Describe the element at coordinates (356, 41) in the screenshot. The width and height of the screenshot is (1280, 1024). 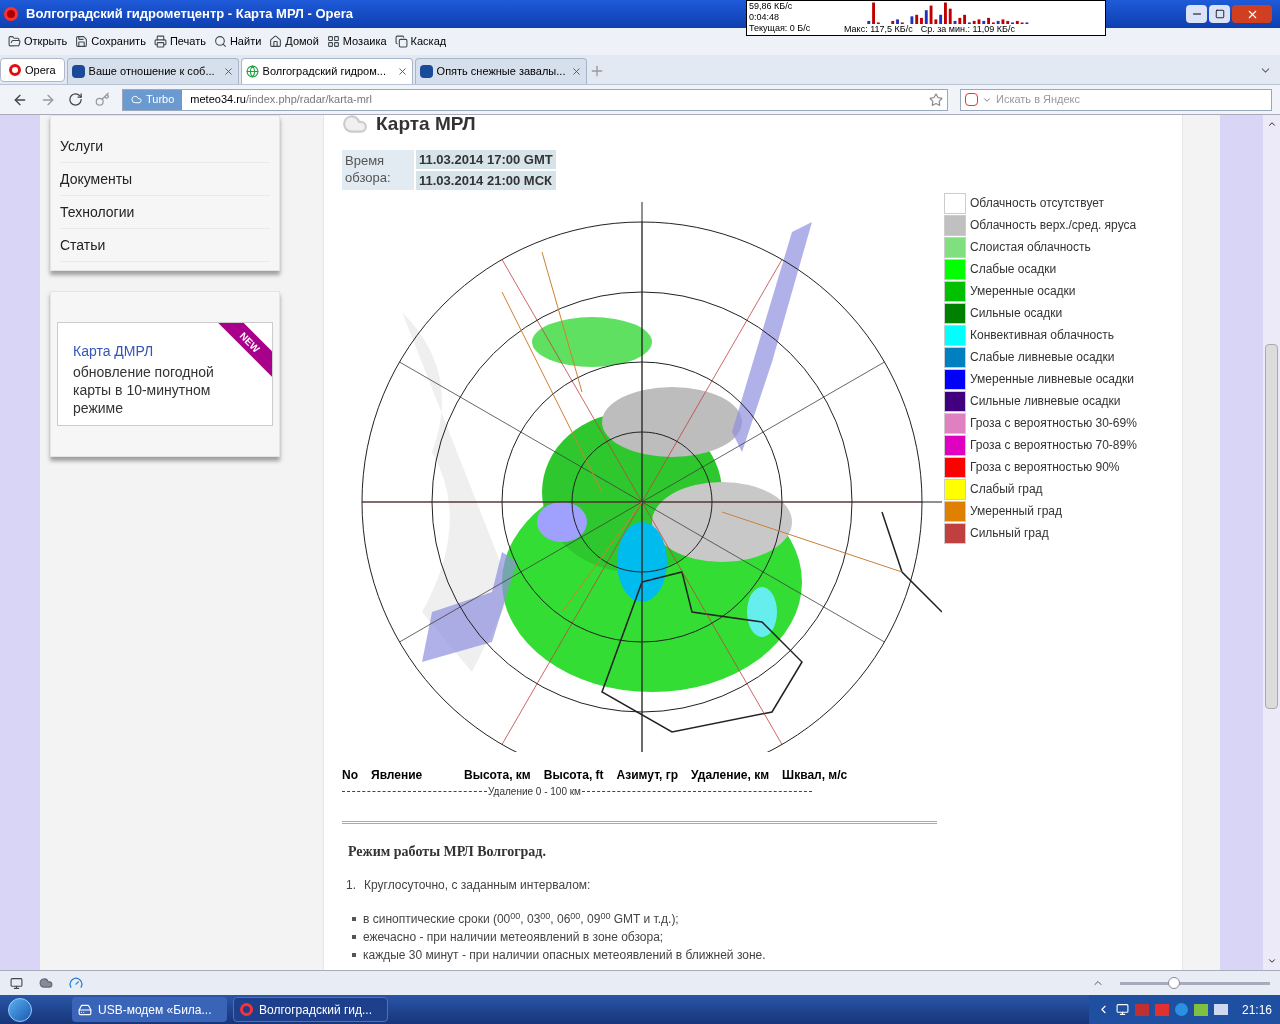
I see `toolbar-button: Мозаика` at that location.